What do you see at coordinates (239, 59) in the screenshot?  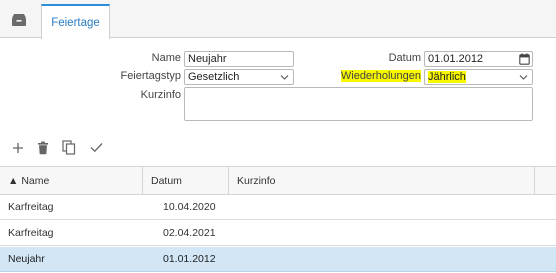 I see `name-field: Neujahr` at bounding box center [239, 59].